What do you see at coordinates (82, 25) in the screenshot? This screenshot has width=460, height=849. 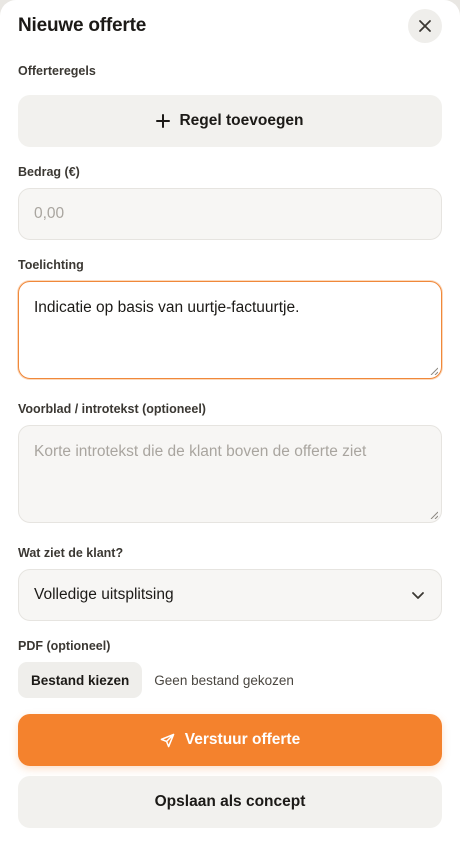 I see `modal-title: Nieuwe offerte` at bounding box center [82, 25].